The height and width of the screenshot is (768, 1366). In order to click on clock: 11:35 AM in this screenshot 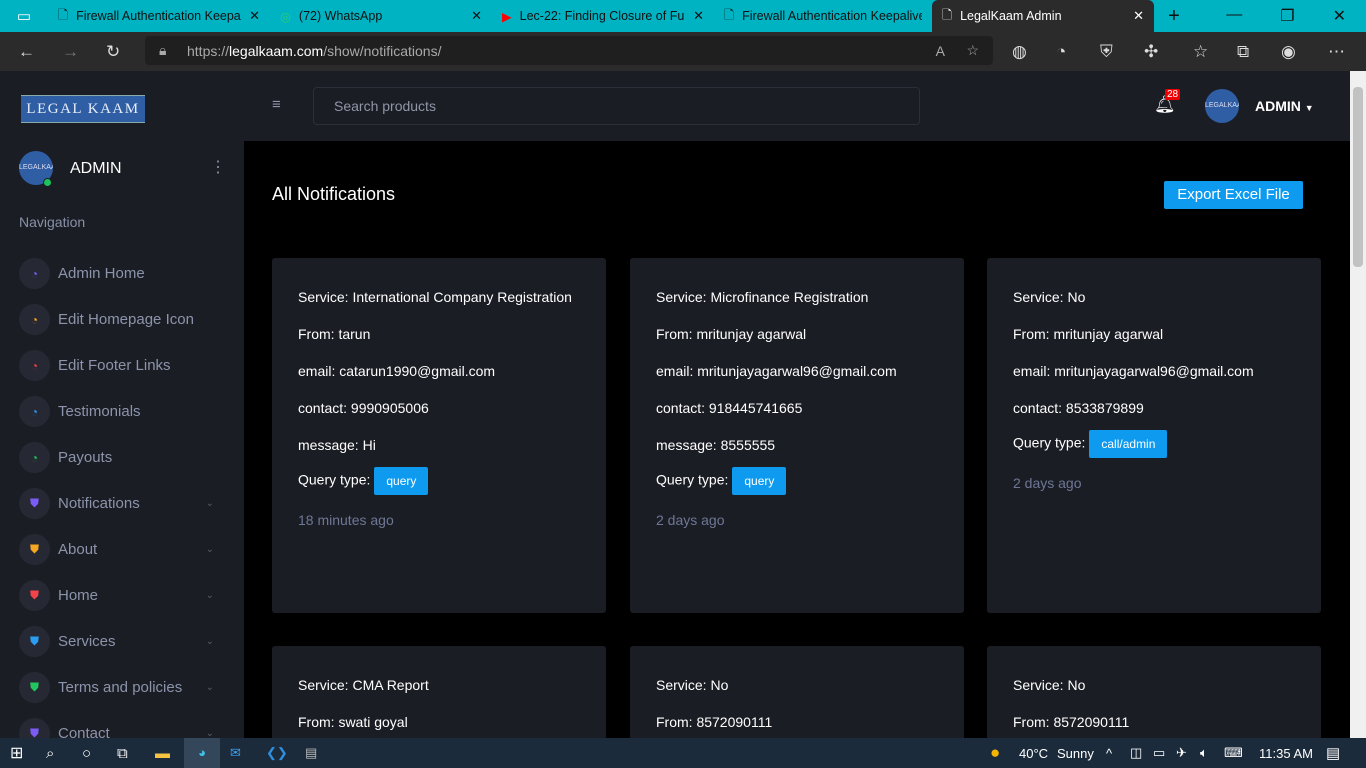, I will do `click(1286, 753)`.